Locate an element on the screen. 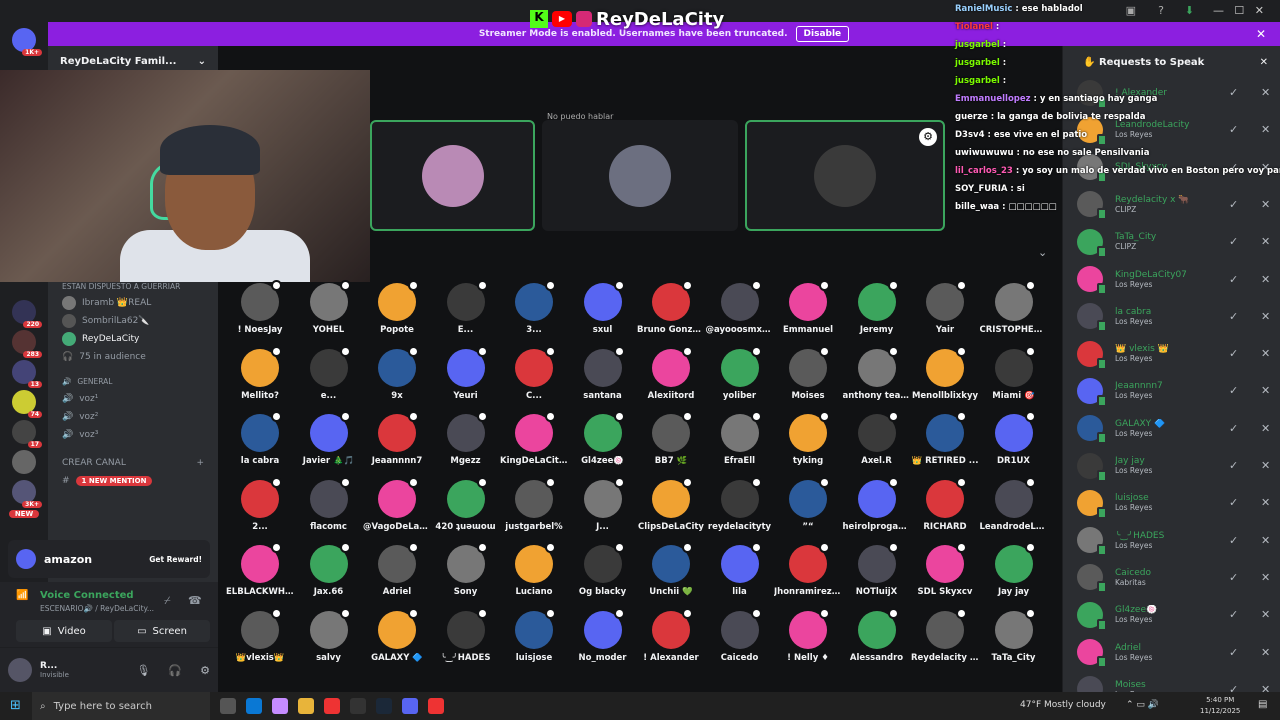 Image resolution: width=1280 pixels, height=720 pixels. audience-member: Alexiitord is located at coordinates (671, 373).